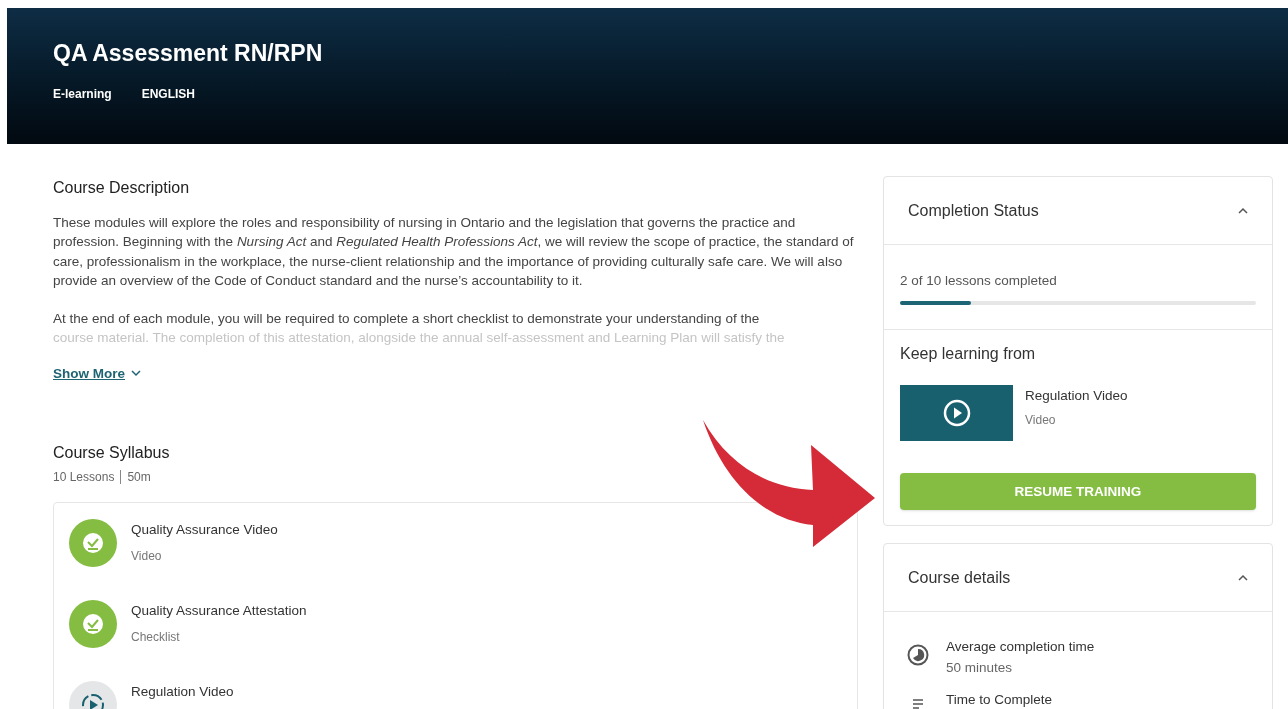 The image size is (1288, 709). Describe the element at coordinates (407, 319) in the screenshot. I see `description-paragraph: At the end of each module, you will be required to complete a short checklist to demonstrate your understanding of the` at that location.